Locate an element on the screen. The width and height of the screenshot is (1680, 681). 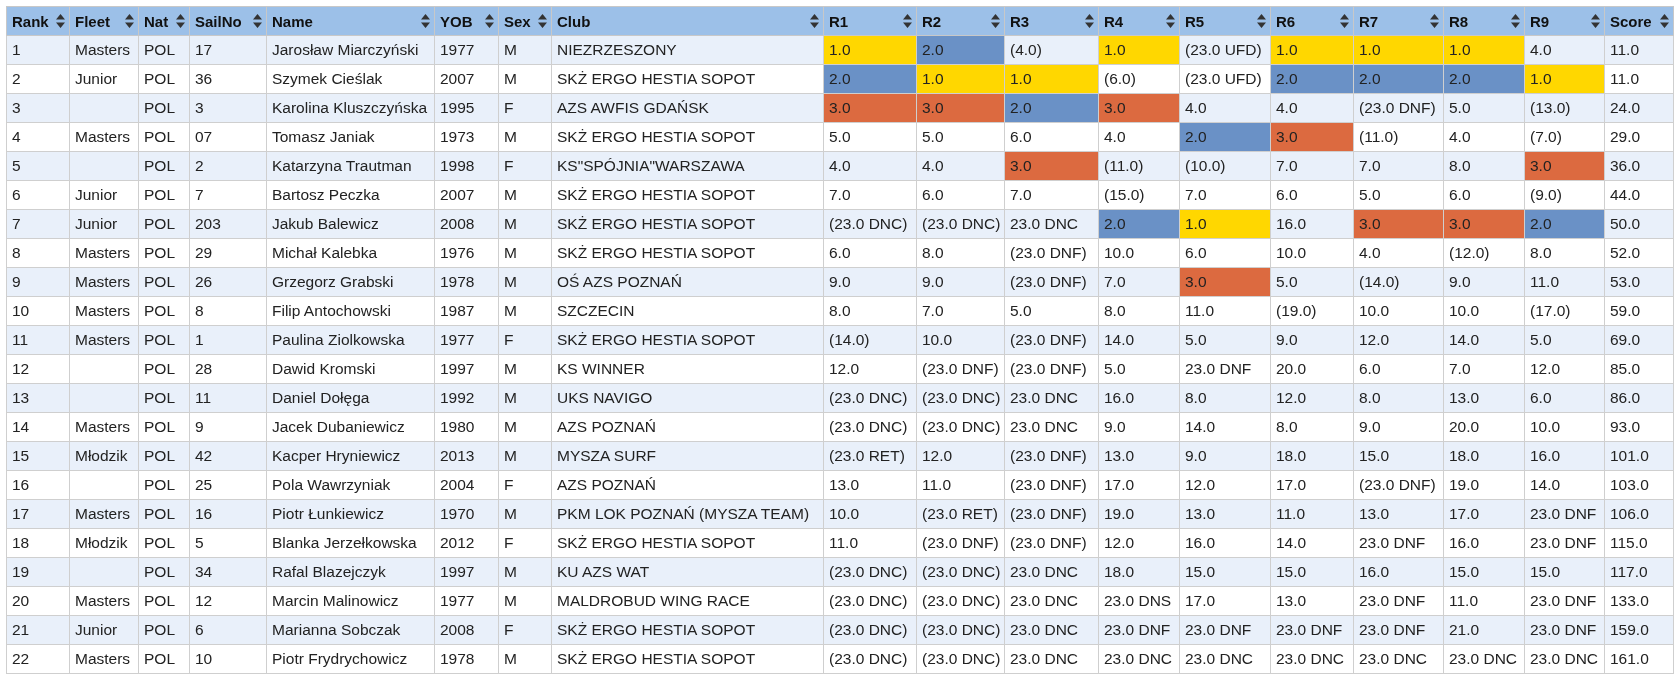
table-cell: 9 is located at coordinates (38, 282).